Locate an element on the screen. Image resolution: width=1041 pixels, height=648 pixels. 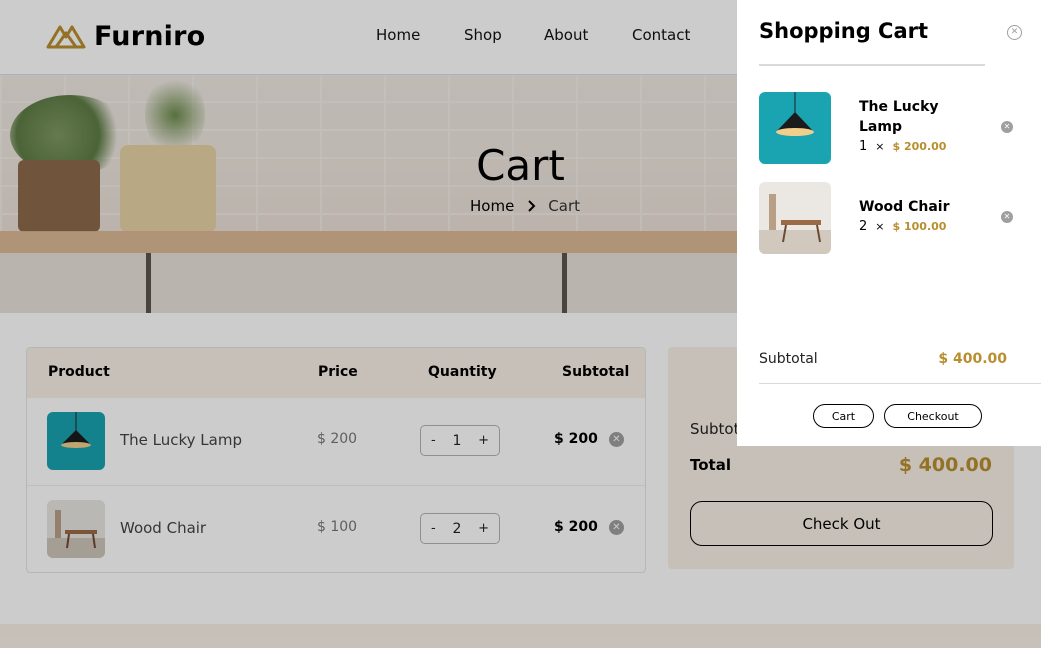
drawer-subtotal-value: $ 400.00 is located at coordinates (972, 359).